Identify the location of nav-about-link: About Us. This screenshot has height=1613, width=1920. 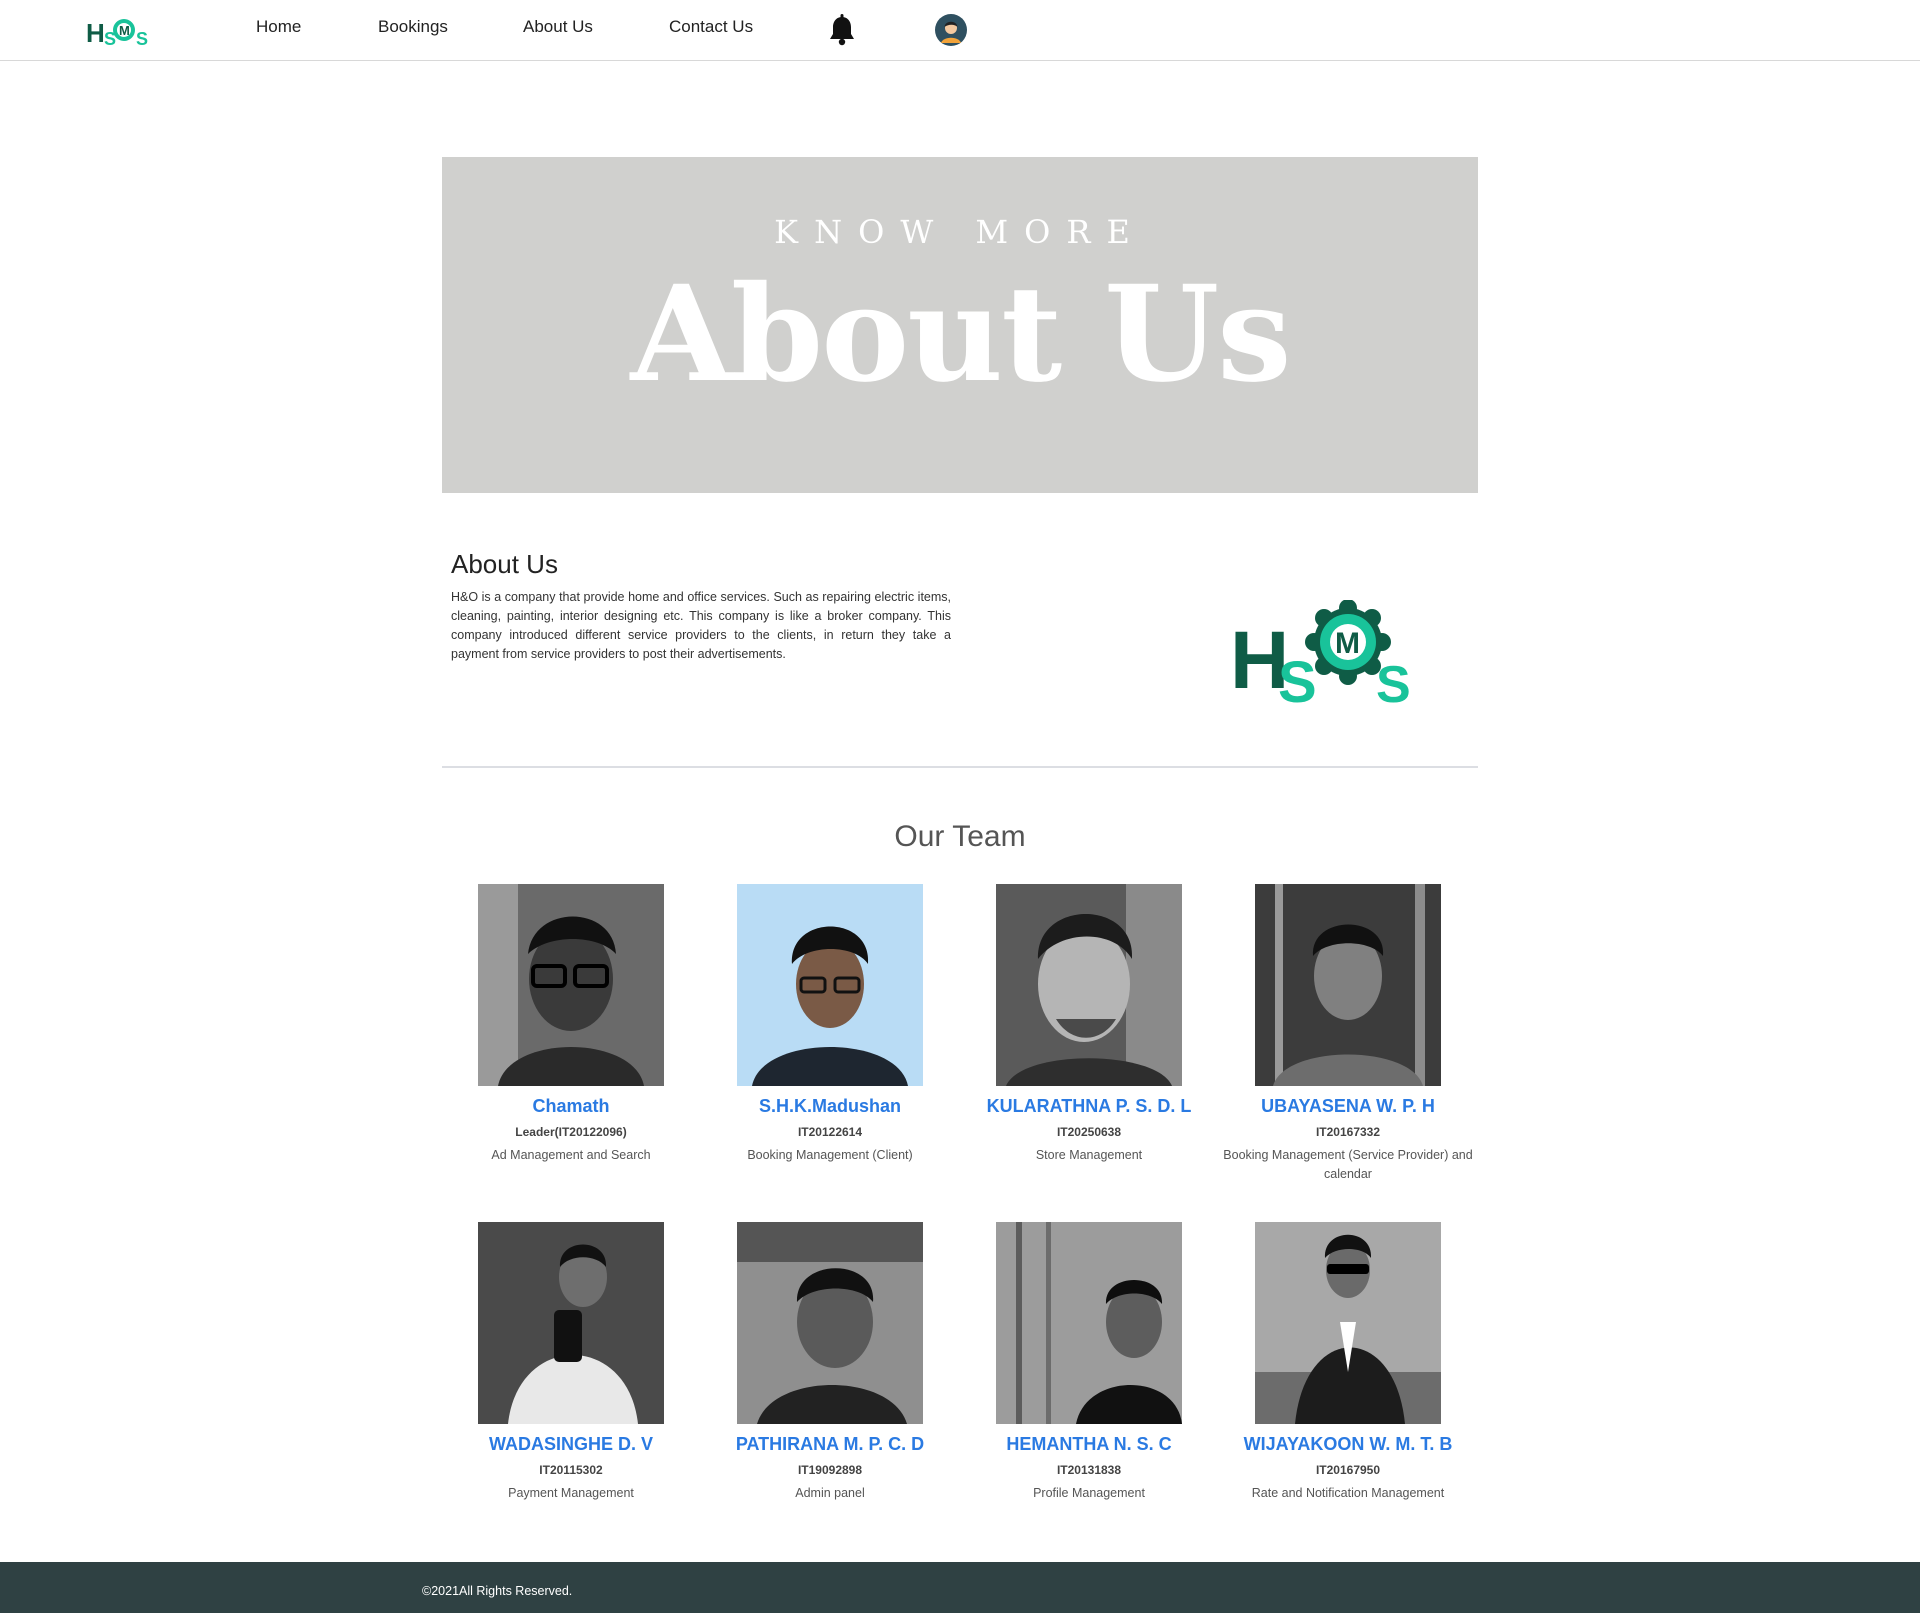
(558, 27).